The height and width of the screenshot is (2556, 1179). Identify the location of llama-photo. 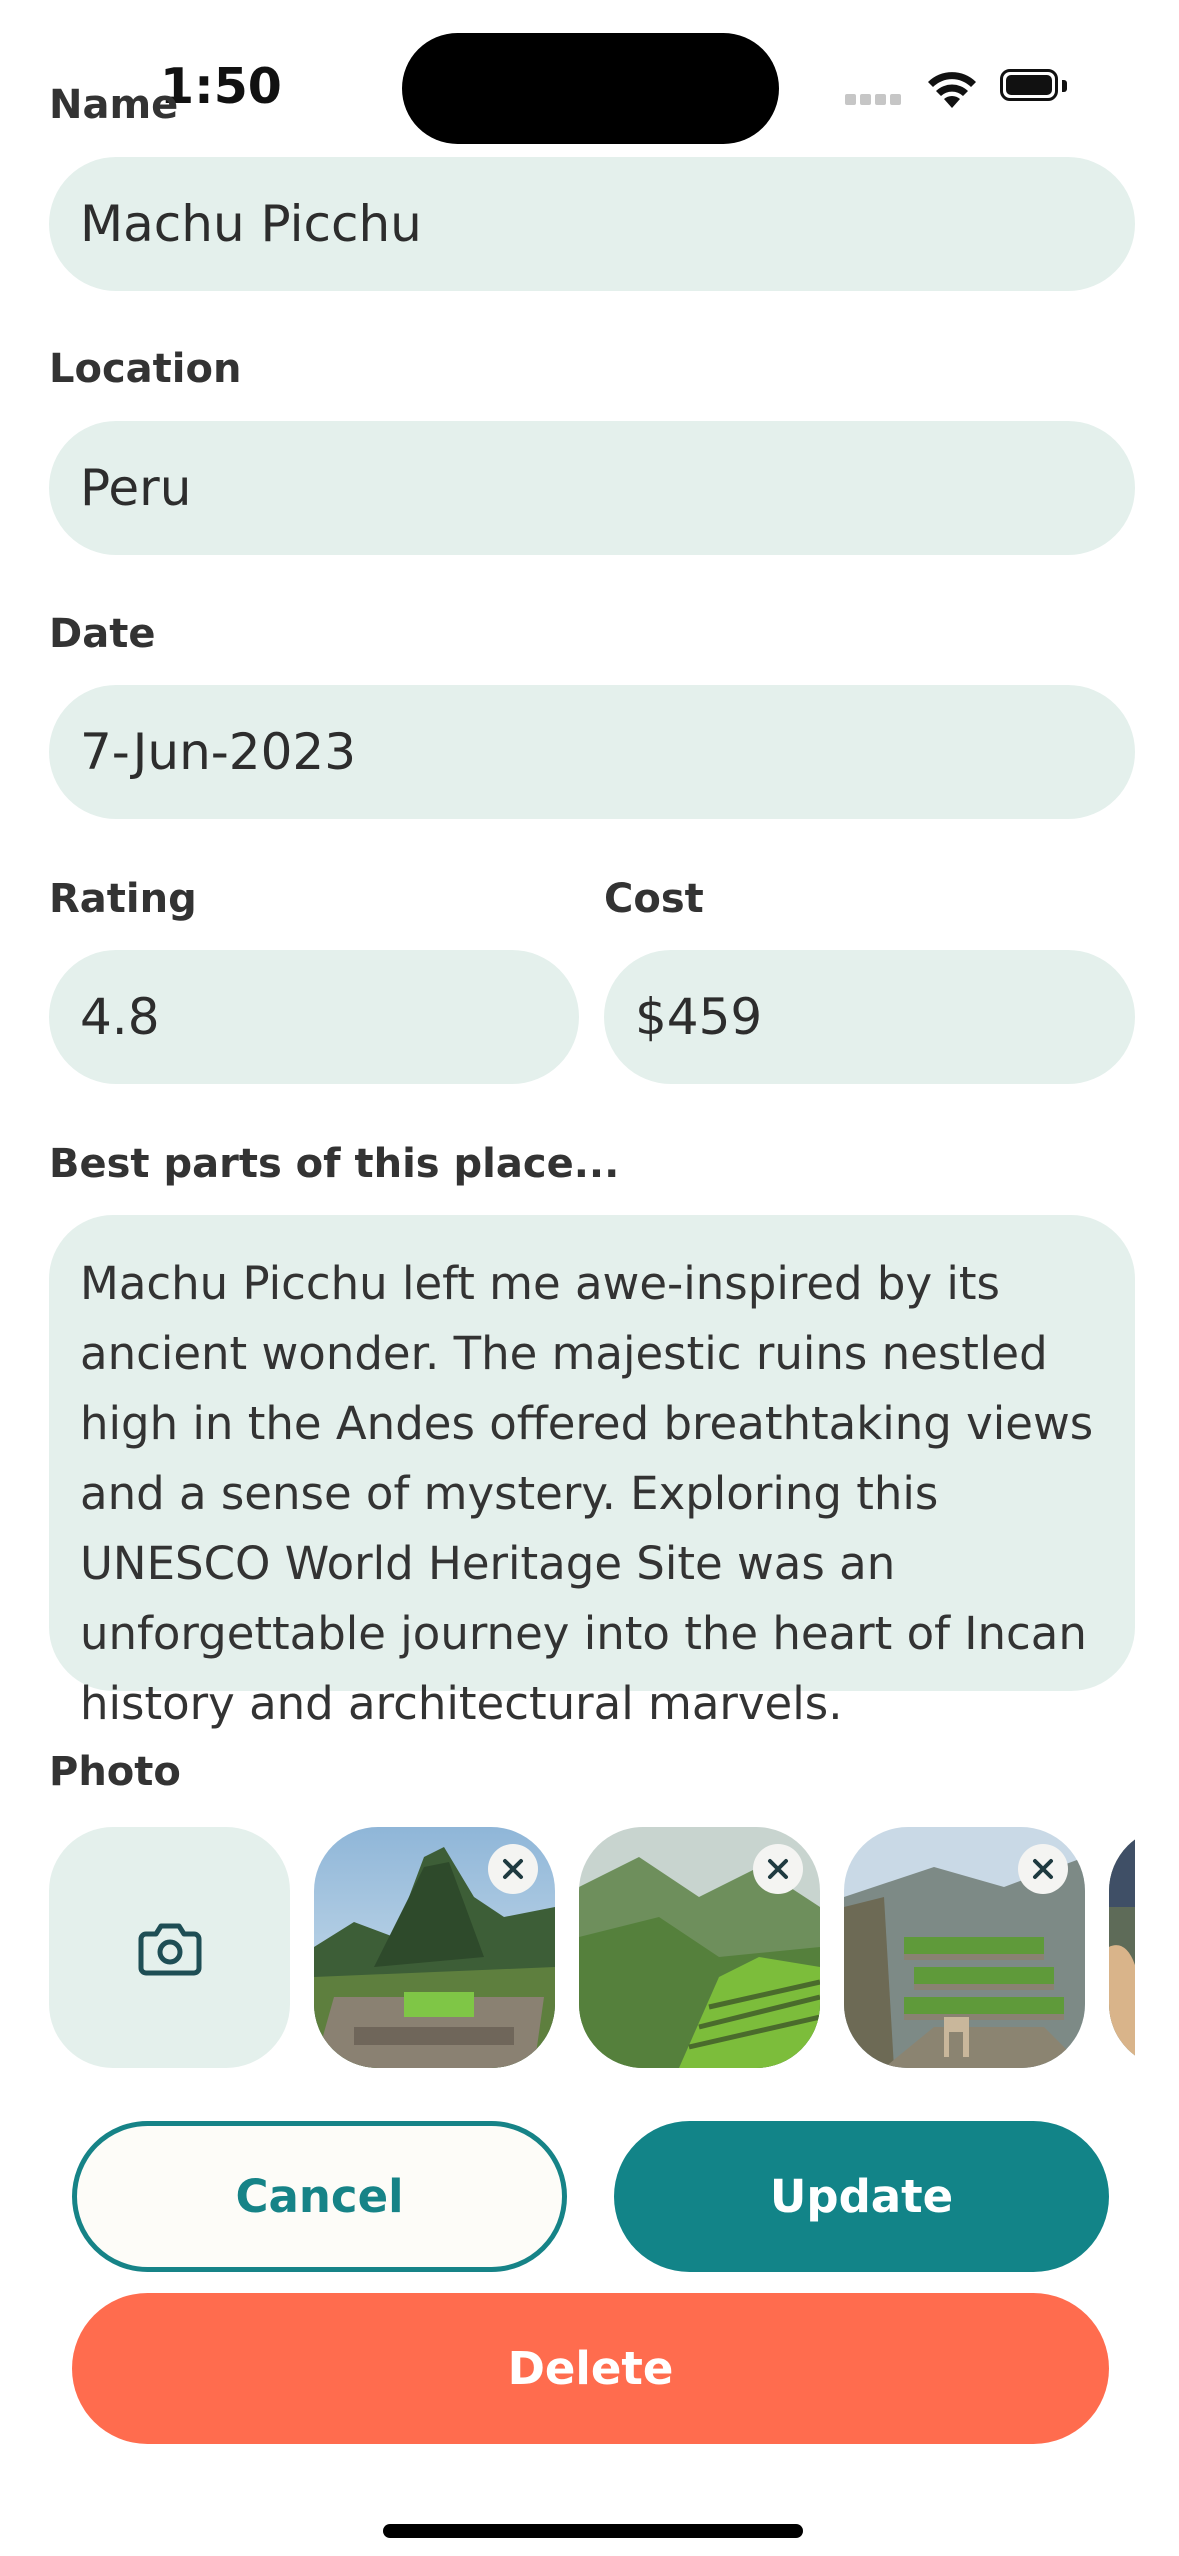
(1122, 1947).